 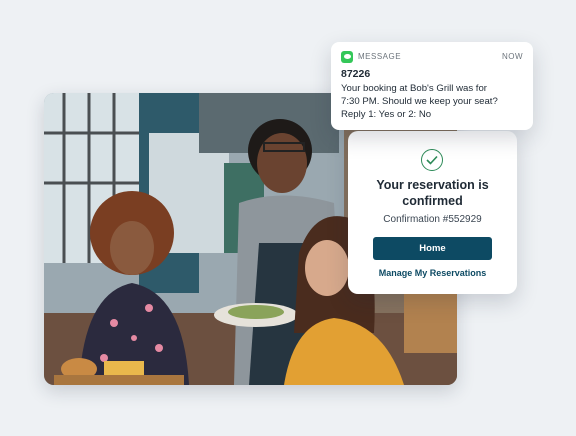 What do you see at coordinates (432, 185) in the screenshot?
I see `reservation-title-line-1: Your reservation is` at bounding box center [432, 185].